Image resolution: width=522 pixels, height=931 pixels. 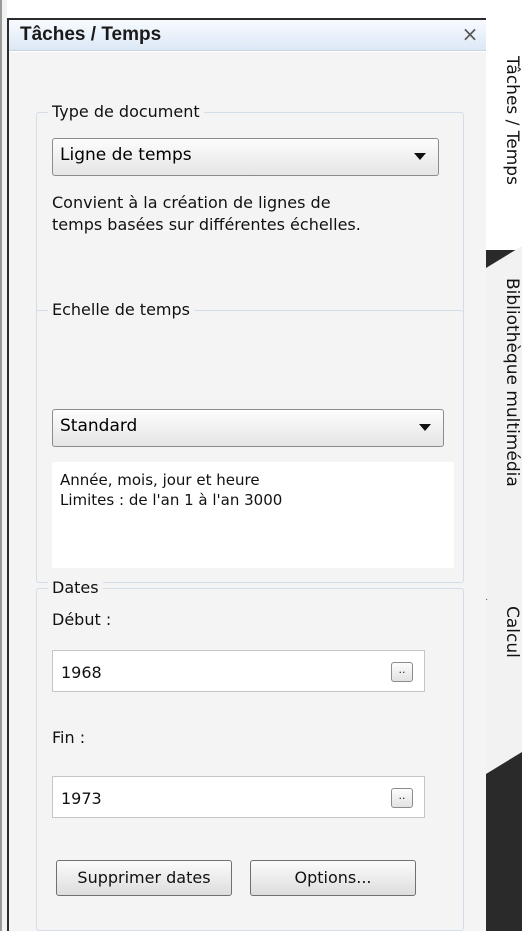 I want to click on close-icon: ×, so click(x=470, y=34).